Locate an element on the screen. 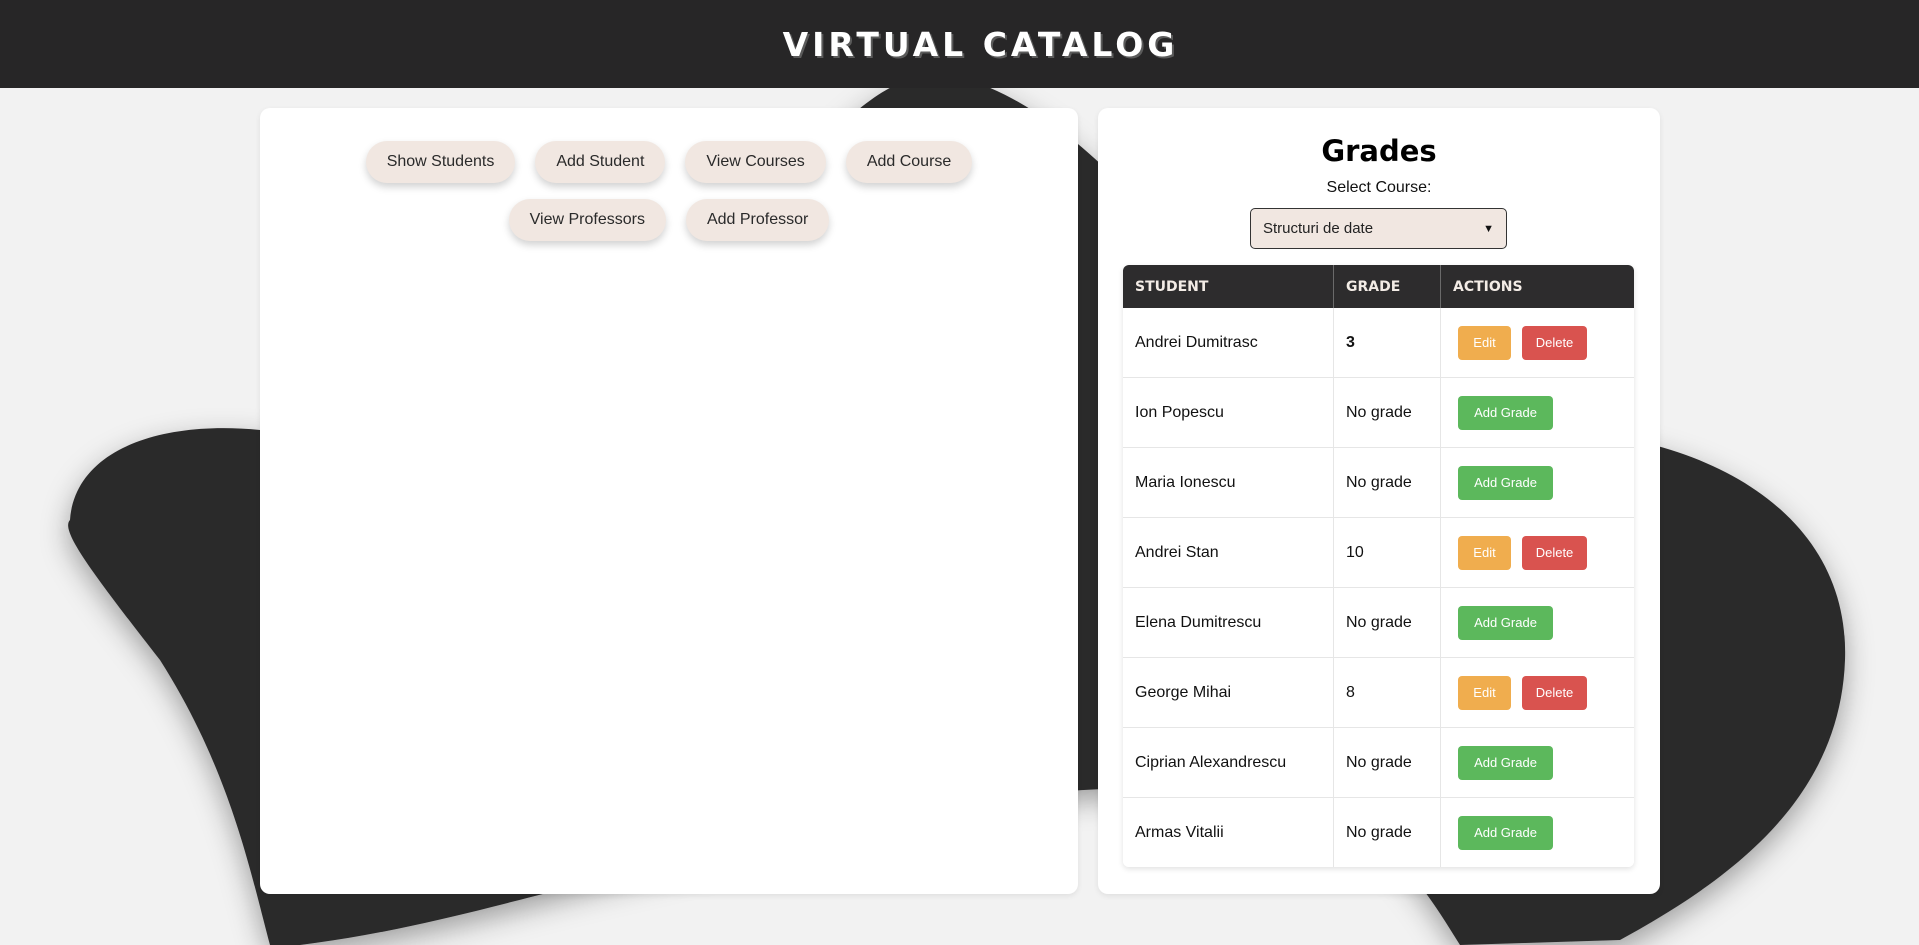 Image resolution: width=1919 pixels, height=945 pixels. student-name: Elena Dumitrescu is located at coordinates (1228, 622).